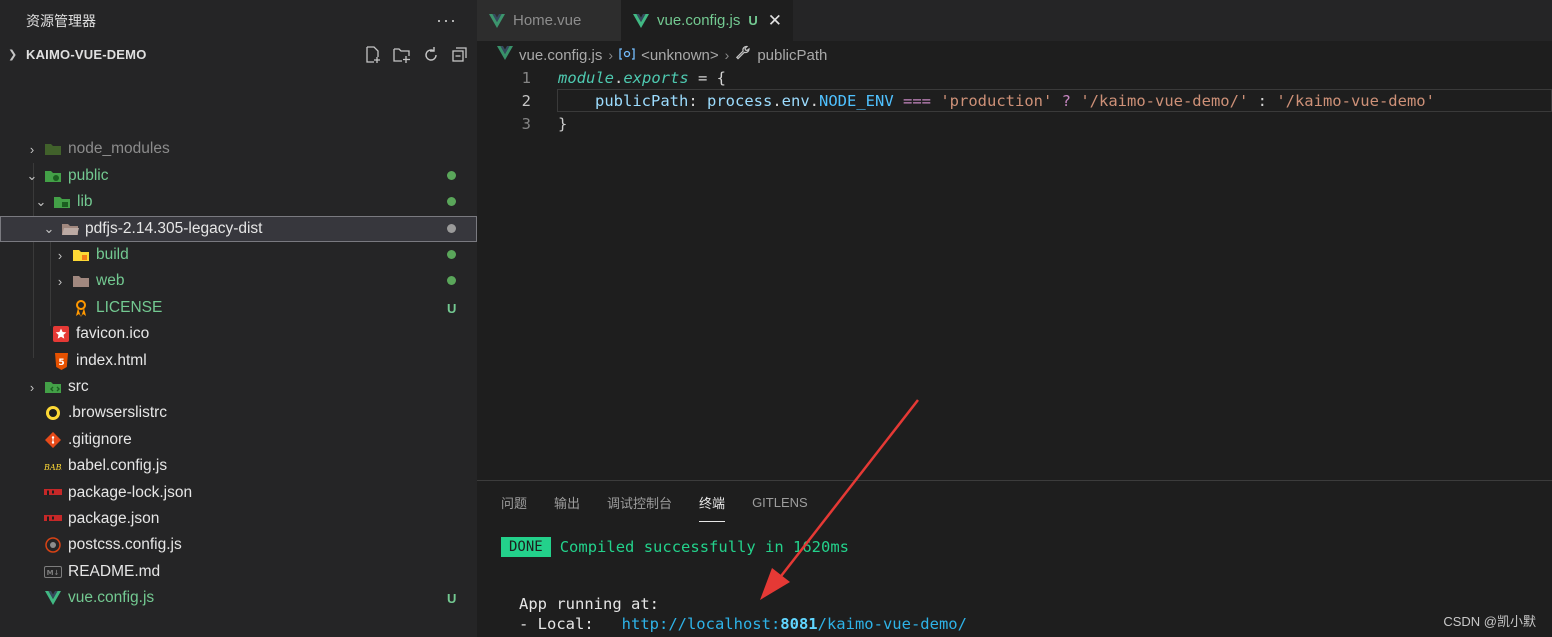 The width and height of the screenshot is (1552, 637). What do you see at coordinates (780, 502) in the screenshot?
I see `tab-gitlens: GITLENS` at bounding box center [780, 502].